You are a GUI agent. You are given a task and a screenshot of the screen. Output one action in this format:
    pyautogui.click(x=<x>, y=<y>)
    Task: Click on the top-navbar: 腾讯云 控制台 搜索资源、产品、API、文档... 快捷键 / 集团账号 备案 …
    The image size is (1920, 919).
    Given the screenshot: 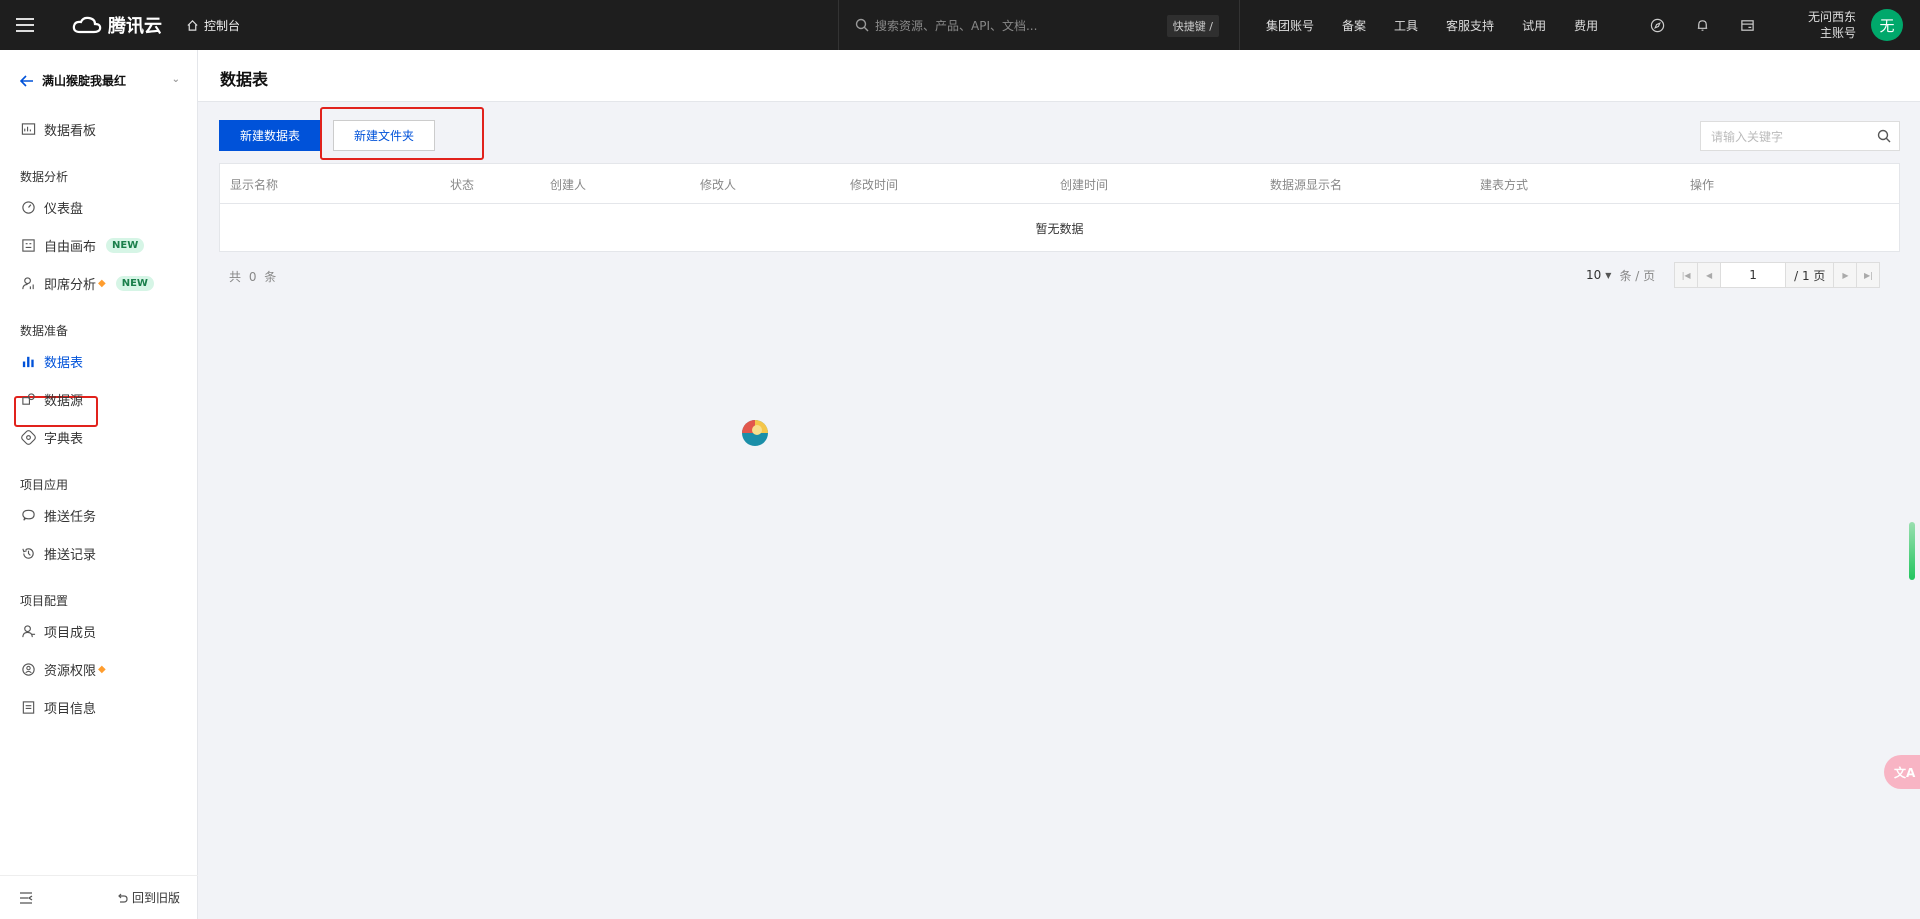 What is the action you would take?
    pyautogui.click(x=960, y=25)
    